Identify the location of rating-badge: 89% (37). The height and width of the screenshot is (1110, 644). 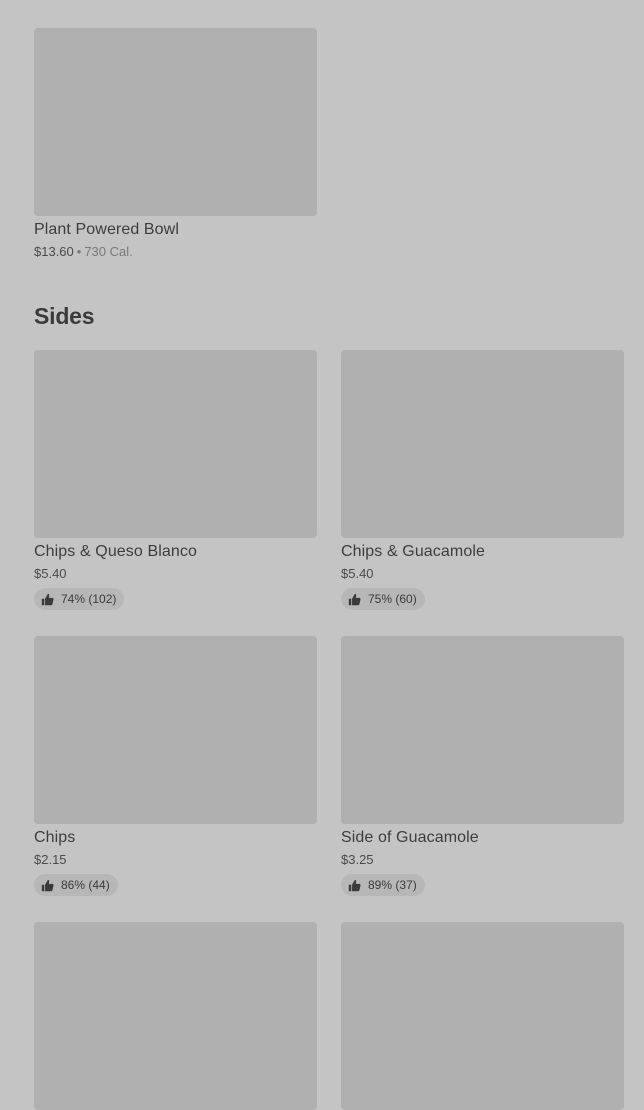
(383, 885).